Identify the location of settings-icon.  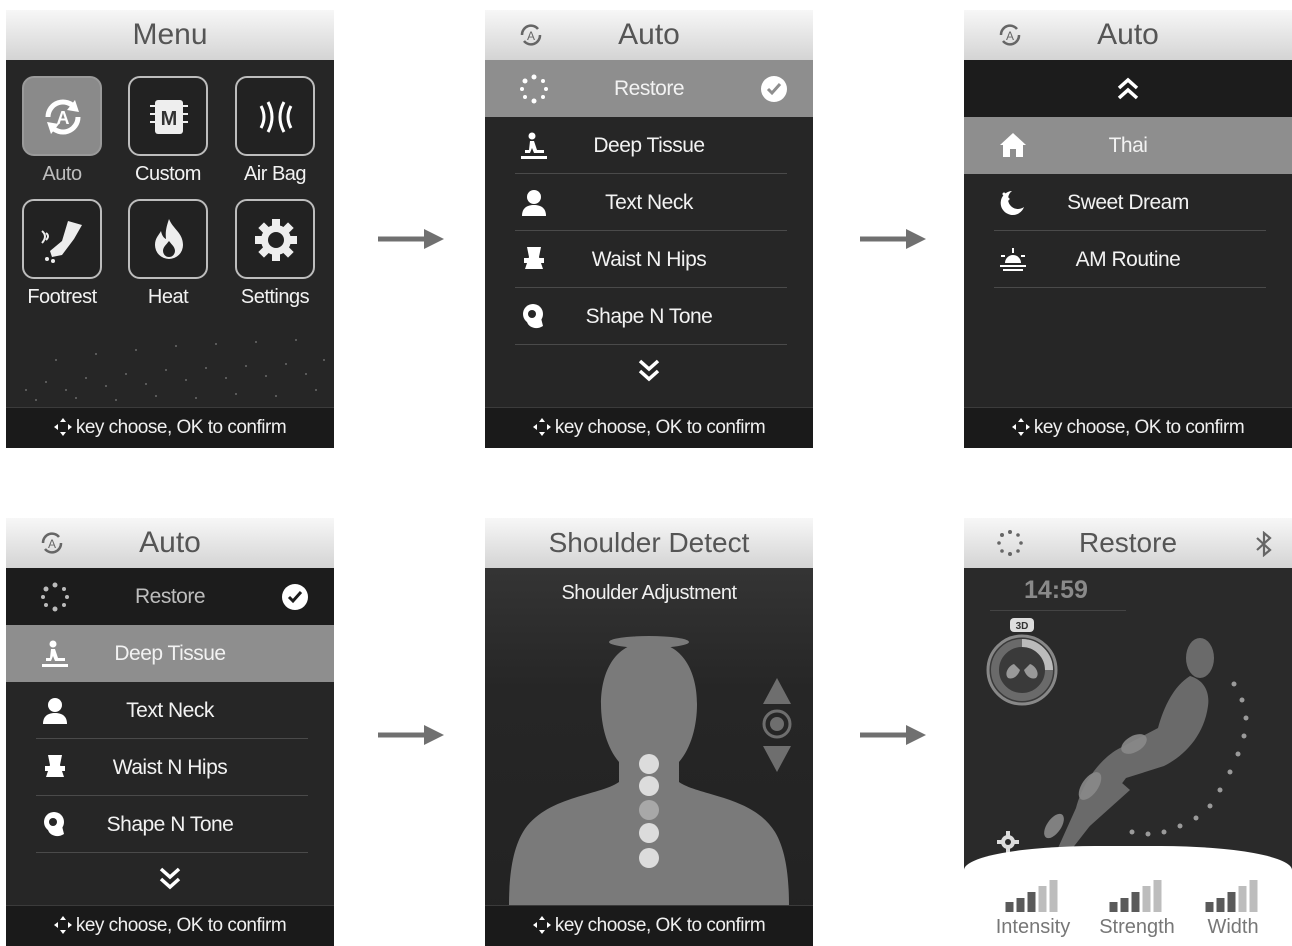
(276, 240).